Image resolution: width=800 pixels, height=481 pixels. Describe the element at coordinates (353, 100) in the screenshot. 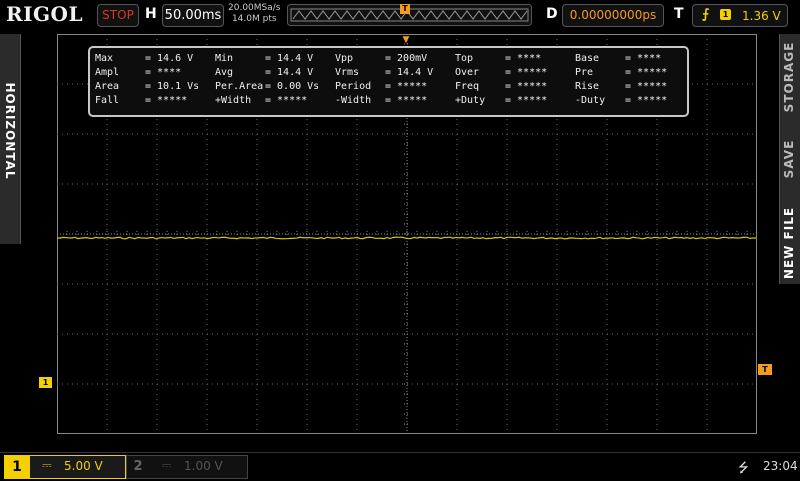

I see `measurement-label: -Width` at that location.